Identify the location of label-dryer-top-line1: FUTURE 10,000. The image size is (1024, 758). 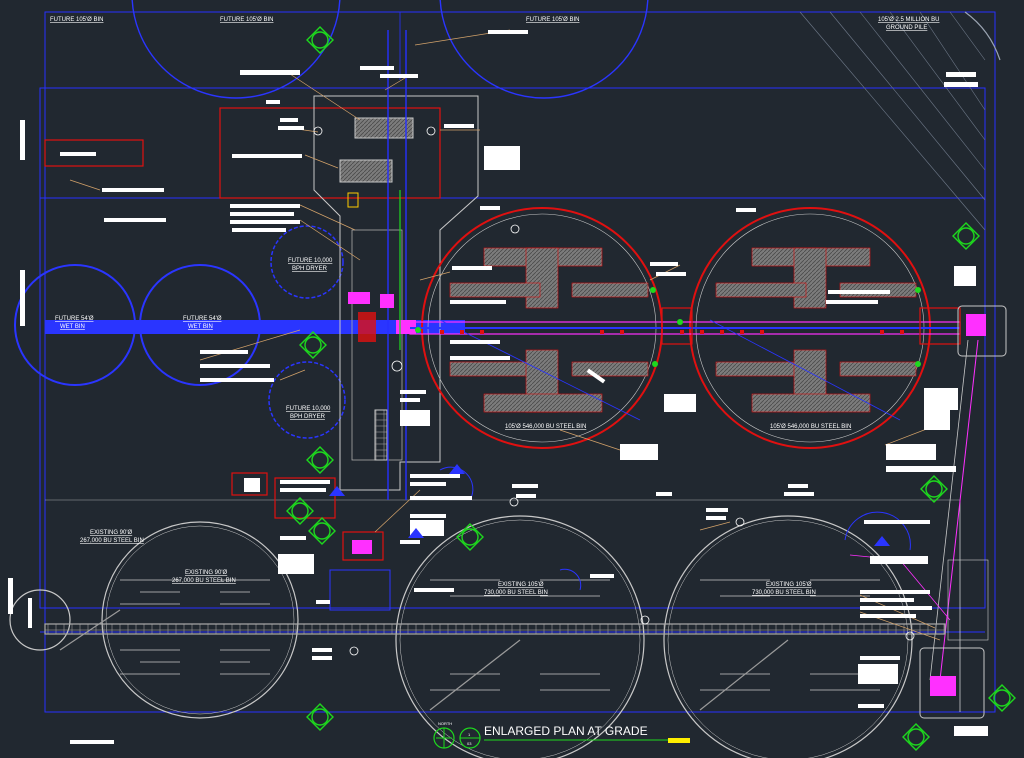
(310, 261).